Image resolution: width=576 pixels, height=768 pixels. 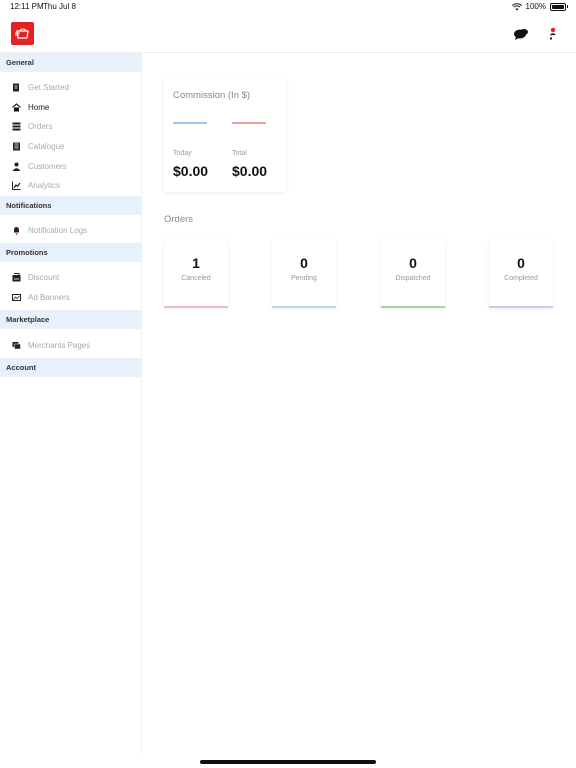 What do you see at coordinates (46, 147) in the screenshot?
I see `sidebar-item-label: Catalogue` at bounding box center [46, 147].